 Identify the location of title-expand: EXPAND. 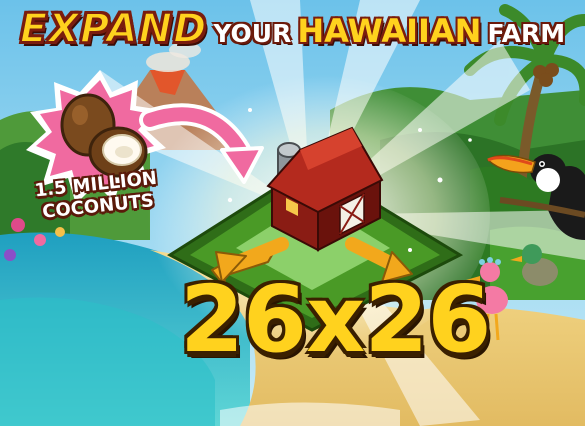
(113, 29).